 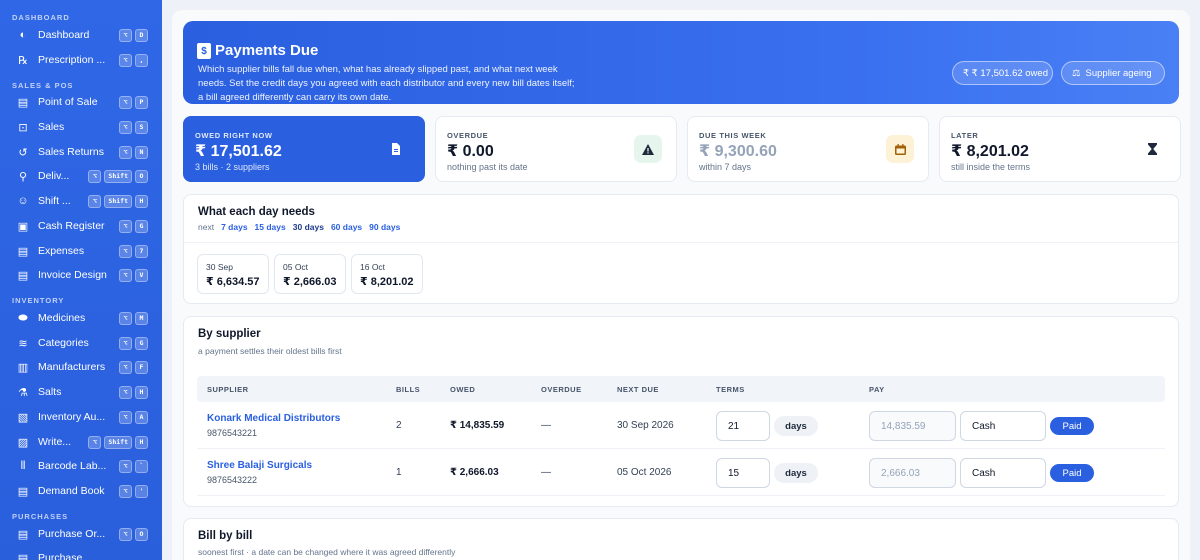 What do you see at coordinates (133, 127) in the screenshot?
I see `shortcut-keys: ⌥ S` at bounding box center [133, 127].